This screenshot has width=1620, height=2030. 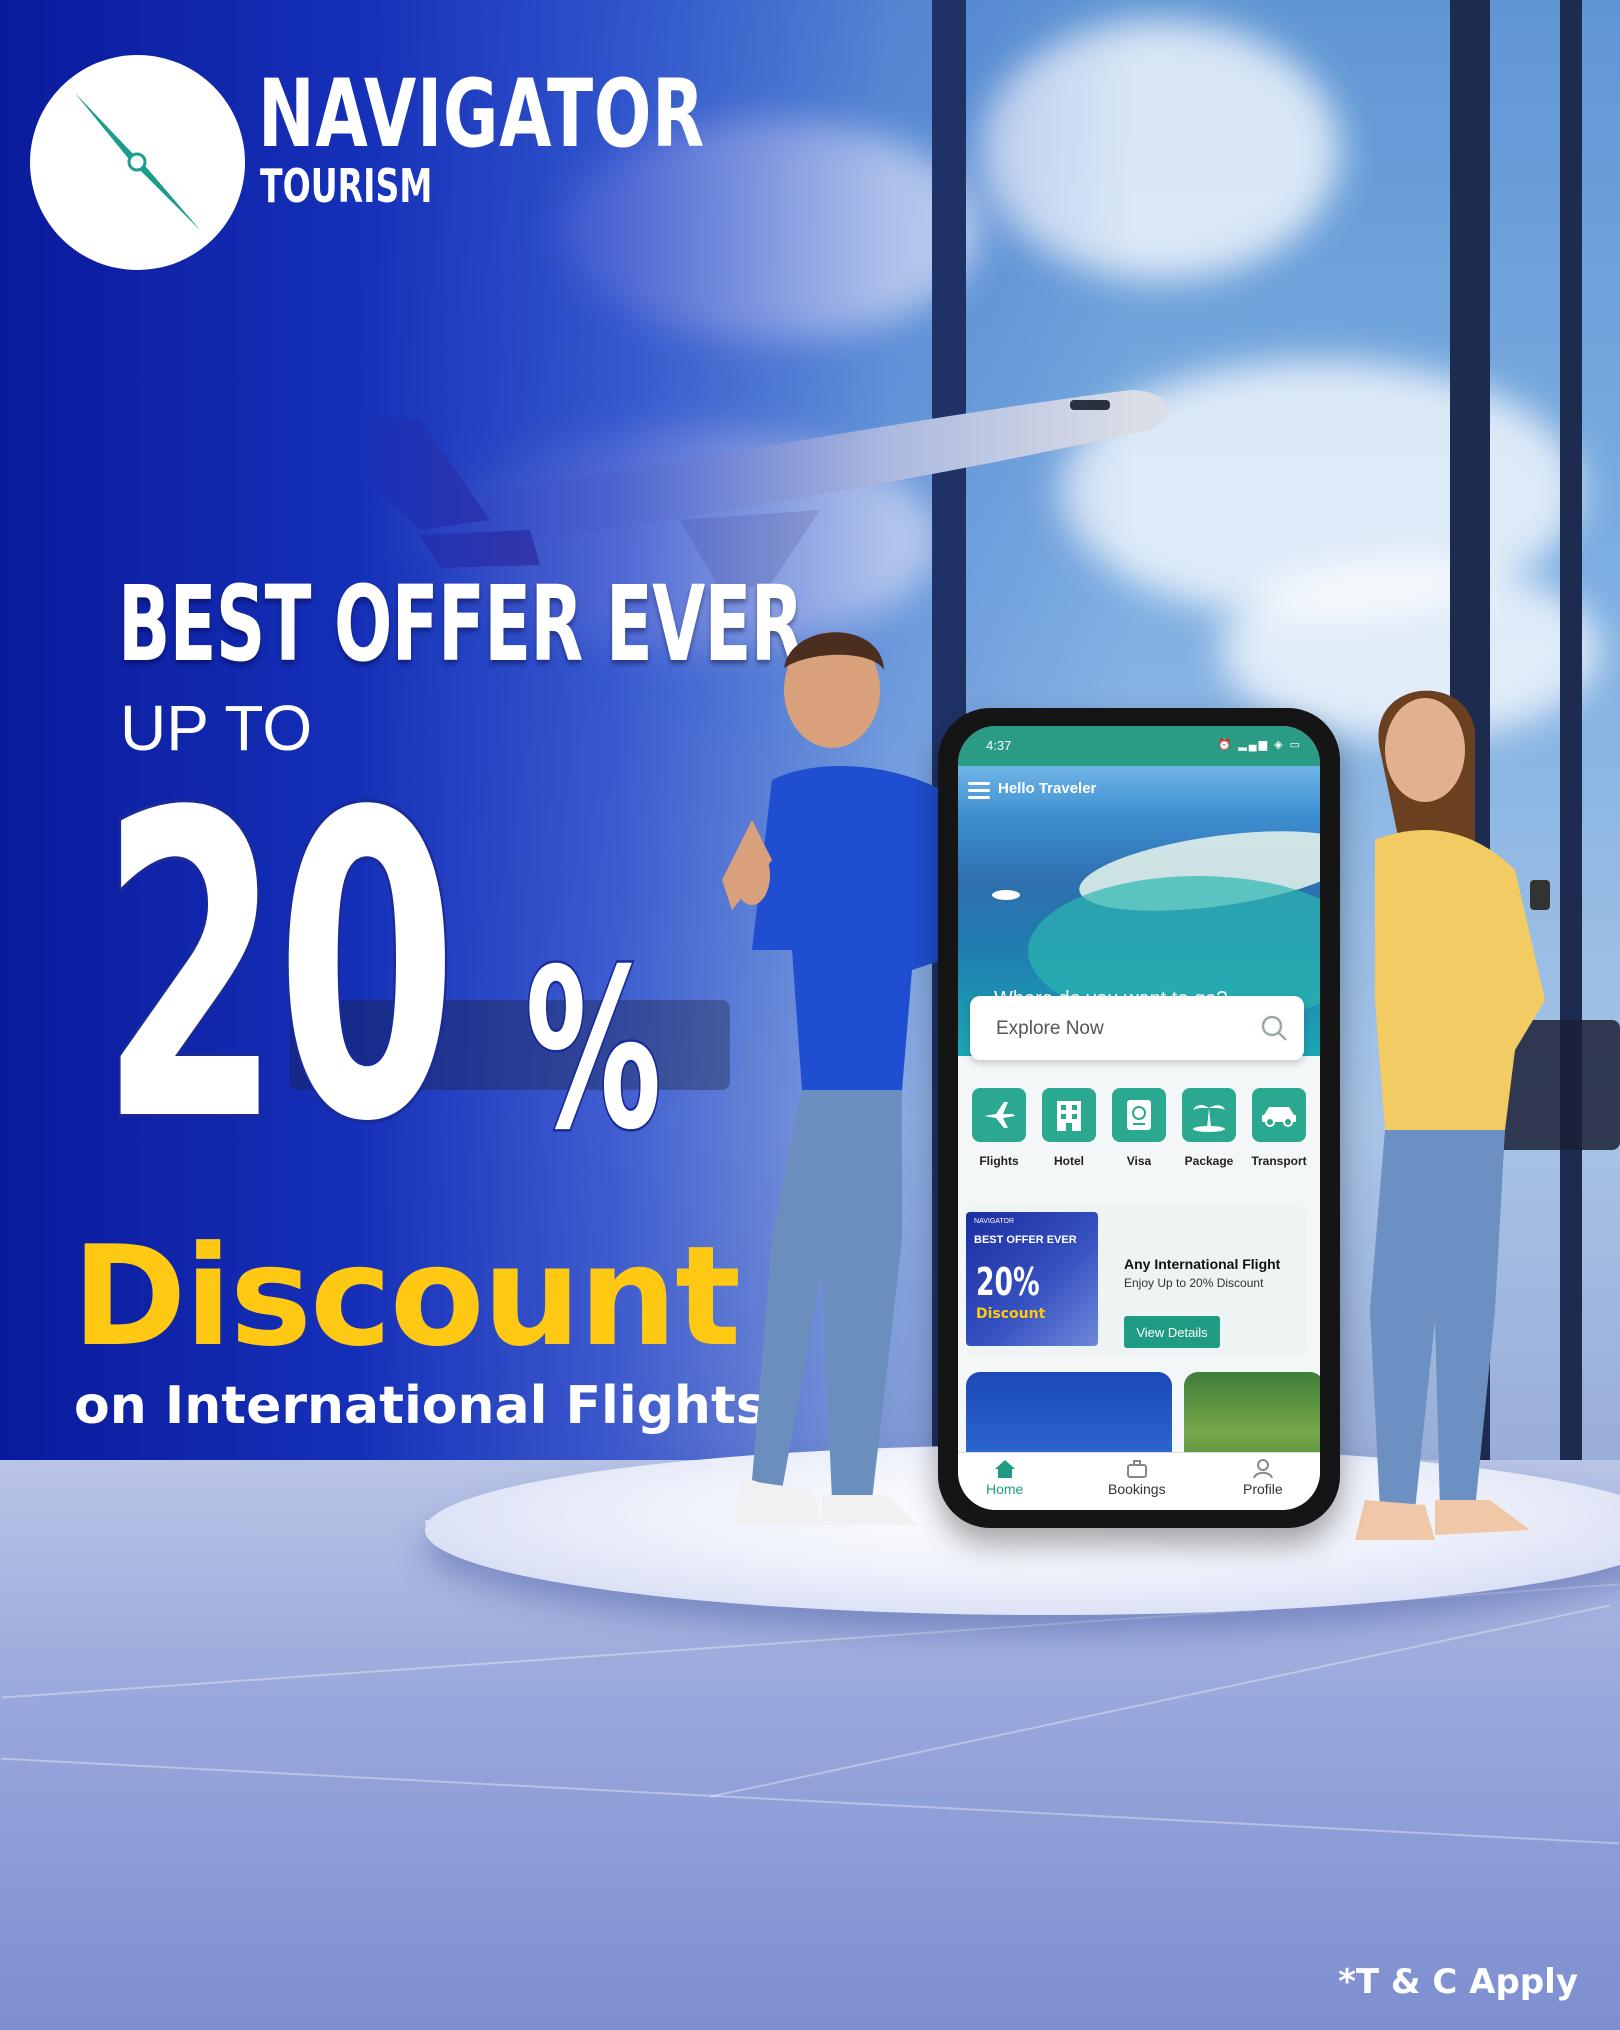 I want to click on tab-profile: Profile, so click(x=1263, y=1478).